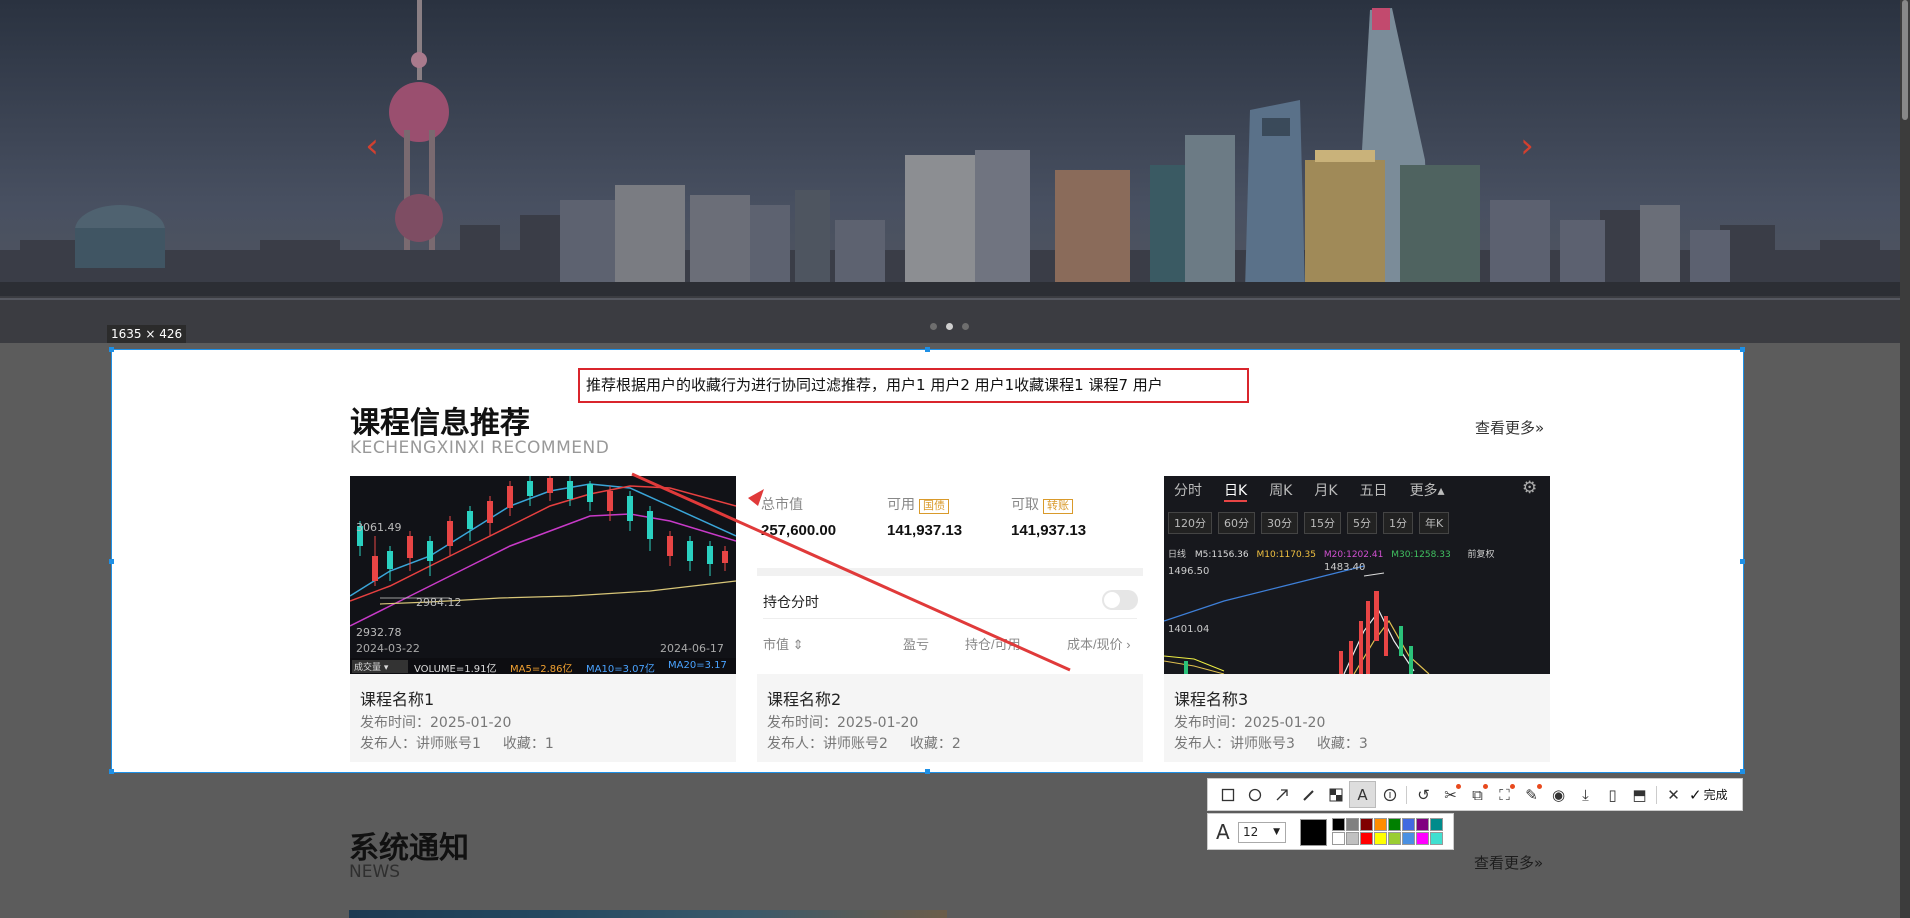 The height and width of the screenshot is (918, 1910). I want to click on pin-icon: ✎, so click(1531, 794).